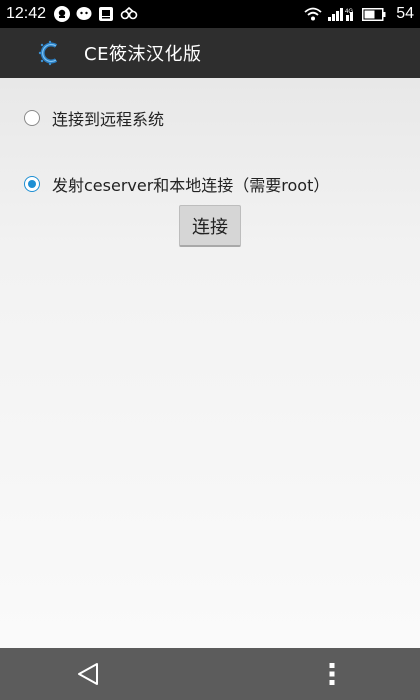 The image size is (420, 700). Describe the element at coordinates (108, 119) in the screenshot. I see `option-remote-system-label: 连接到远程系统` at that location.